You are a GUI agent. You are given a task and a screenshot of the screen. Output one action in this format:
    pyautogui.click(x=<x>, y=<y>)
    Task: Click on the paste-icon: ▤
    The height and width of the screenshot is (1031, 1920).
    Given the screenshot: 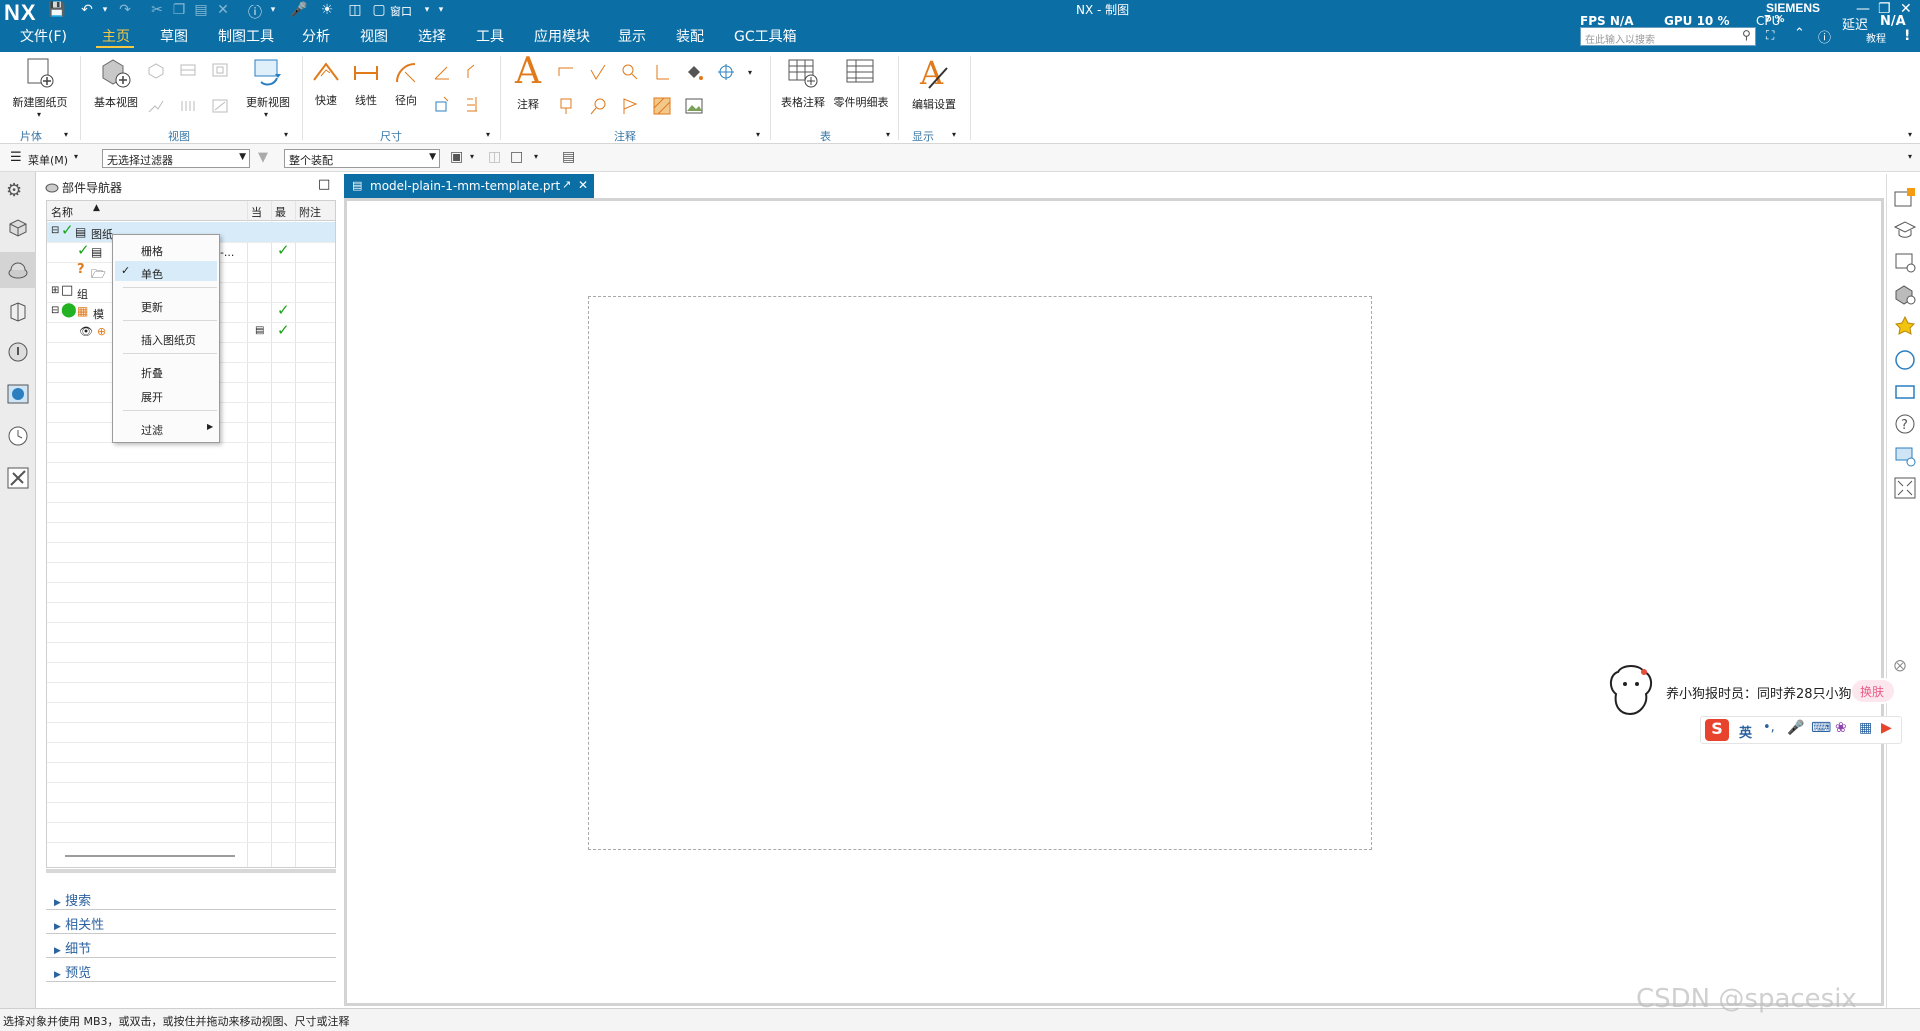 What is the action you would take?
    pyautogui.click(x=201, y=11)
    